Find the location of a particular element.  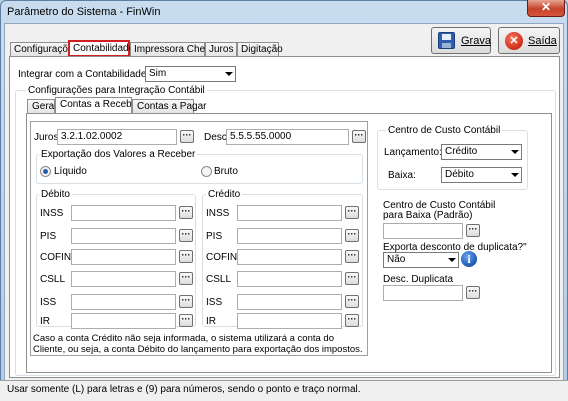

integrate-select-value: Sim is located at coordinates (158, 73).